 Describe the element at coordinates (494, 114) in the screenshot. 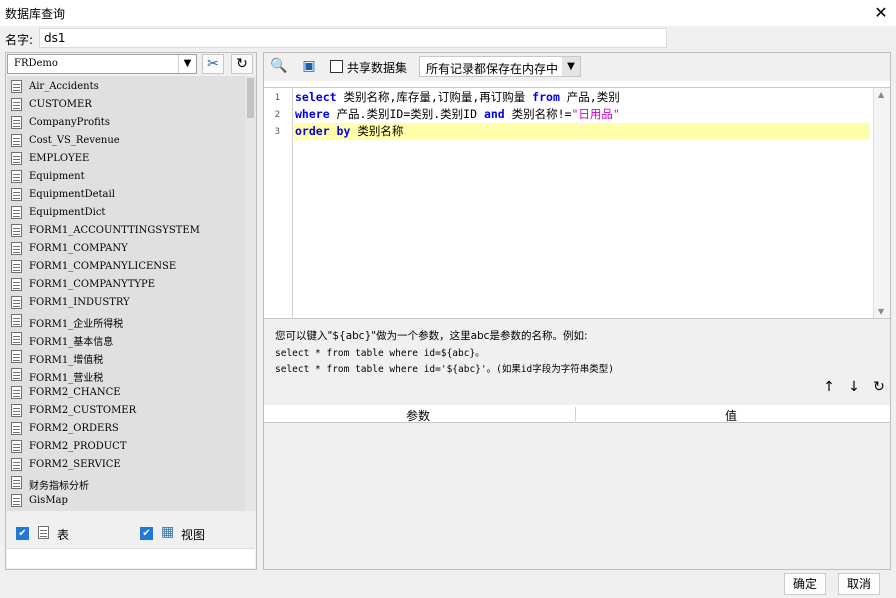

I see `sql-keyword: and` at that location.